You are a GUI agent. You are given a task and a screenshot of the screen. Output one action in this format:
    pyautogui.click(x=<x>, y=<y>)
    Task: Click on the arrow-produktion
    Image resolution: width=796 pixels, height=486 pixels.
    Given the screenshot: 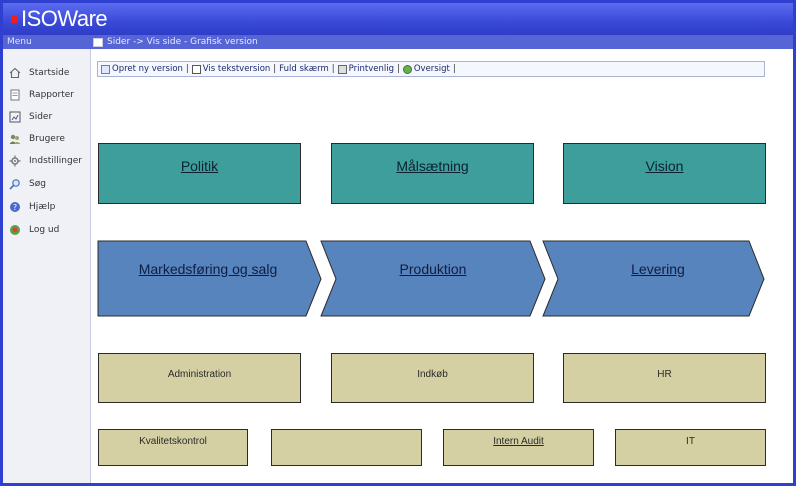 What is the action you would take?
    pyautogui.click(x=433, y=278)
    